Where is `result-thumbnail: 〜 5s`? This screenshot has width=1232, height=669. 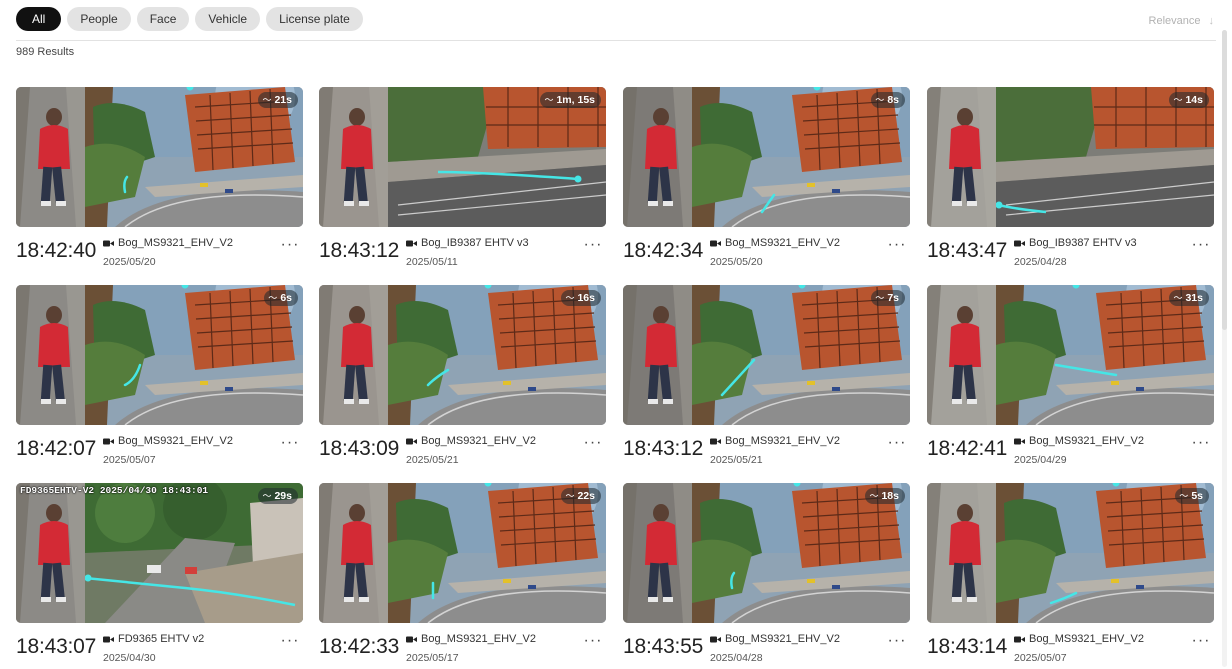
result-thumbnail: 〜 5s is located at coordinates (1070, 553).